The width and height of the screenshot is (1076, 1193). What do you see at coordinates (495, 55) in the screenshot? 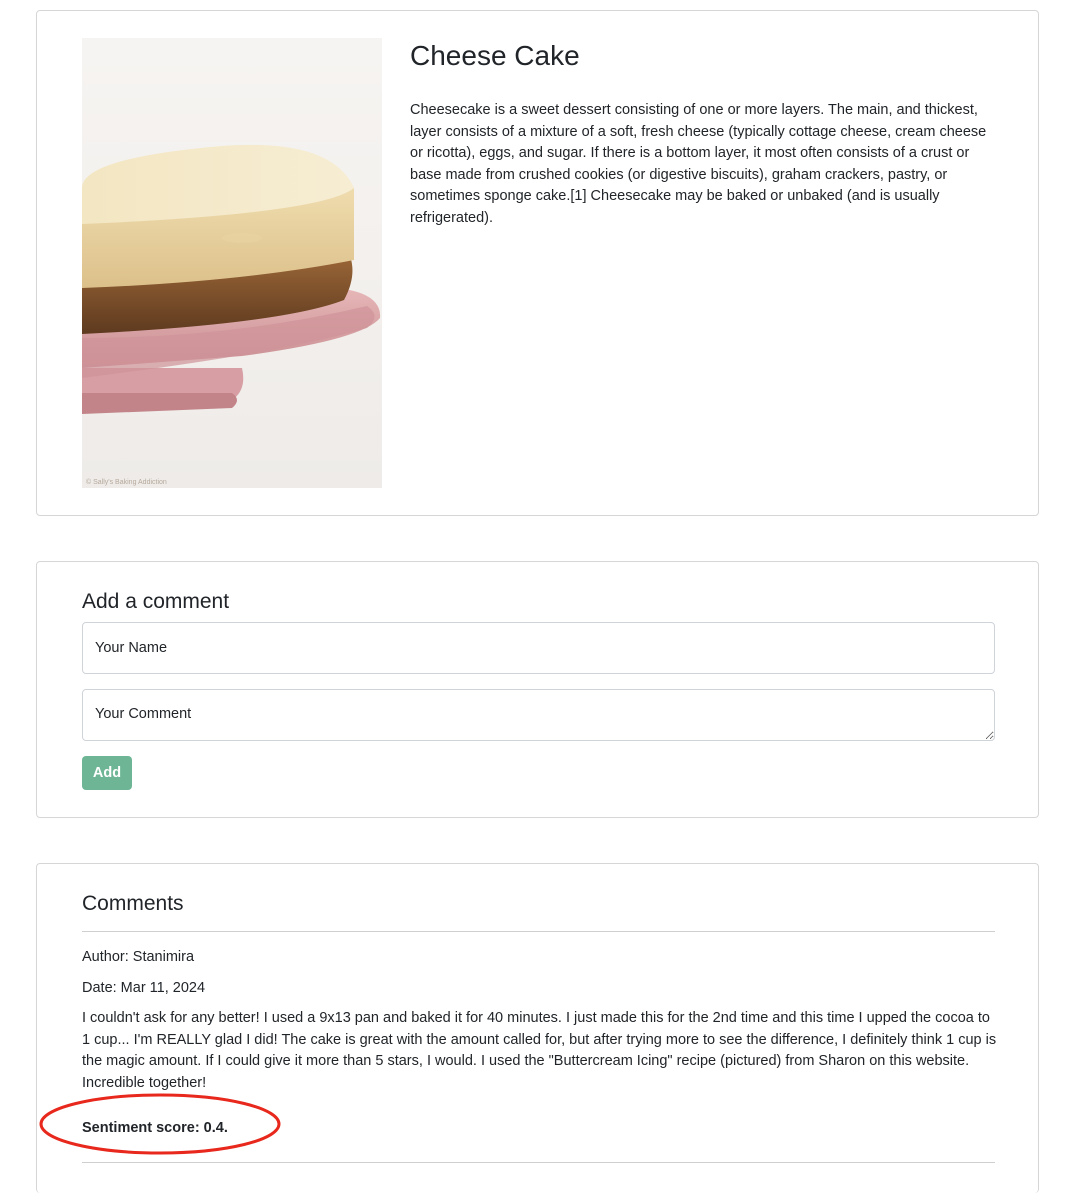
I see `recipe-title: Cheese Cake` at bounding box center [495, 55].